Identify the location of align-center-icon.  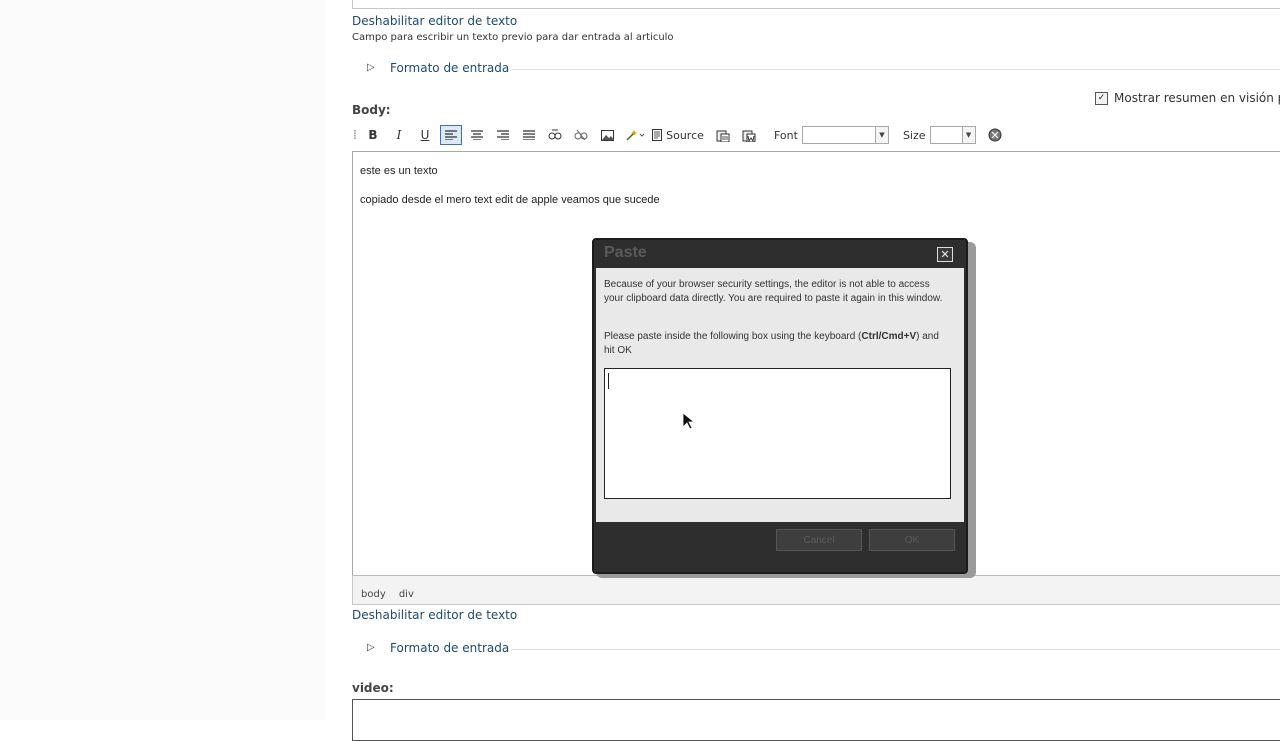
(477, 135).